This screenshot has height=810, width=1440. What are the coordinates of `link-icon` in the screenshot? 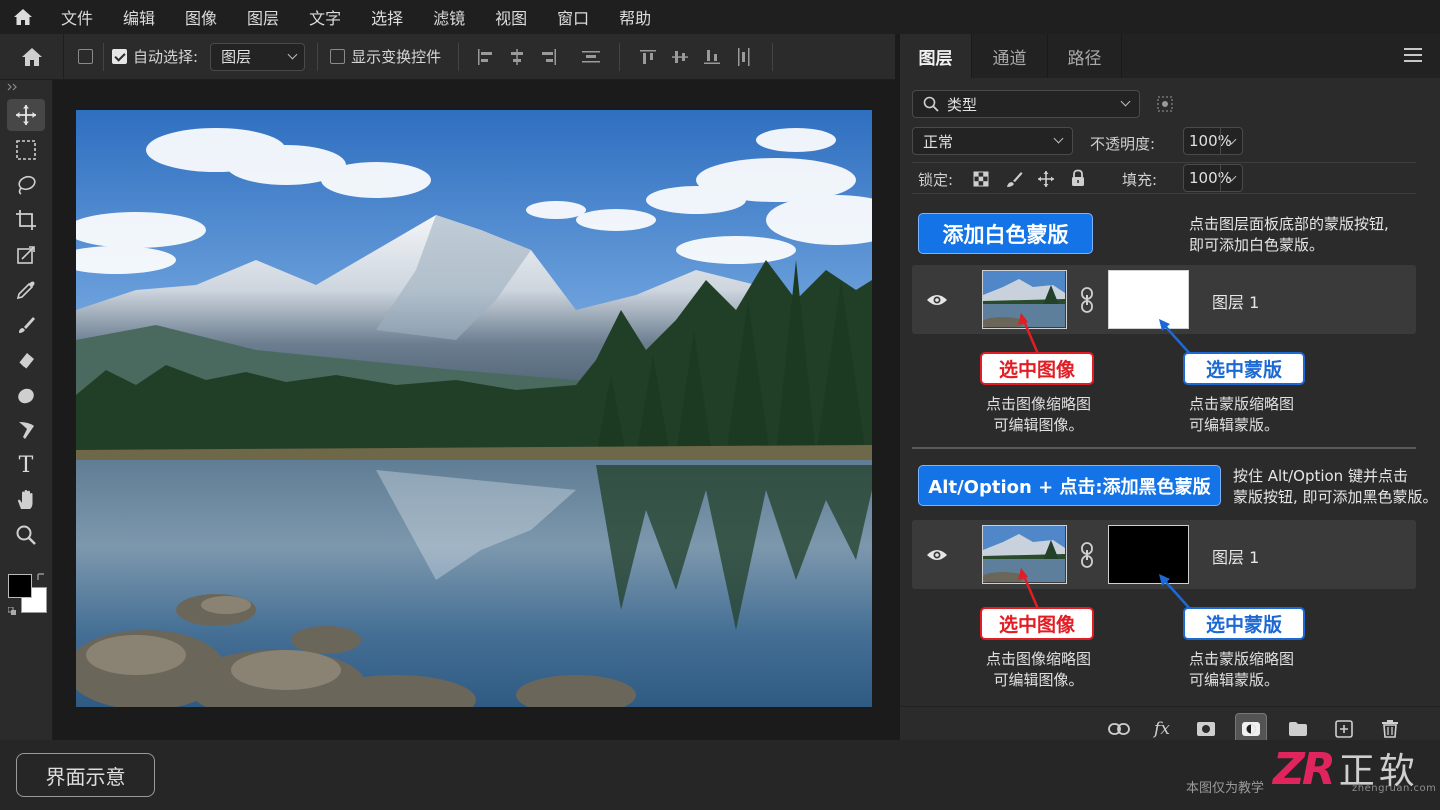 It's located at (1119, 729).